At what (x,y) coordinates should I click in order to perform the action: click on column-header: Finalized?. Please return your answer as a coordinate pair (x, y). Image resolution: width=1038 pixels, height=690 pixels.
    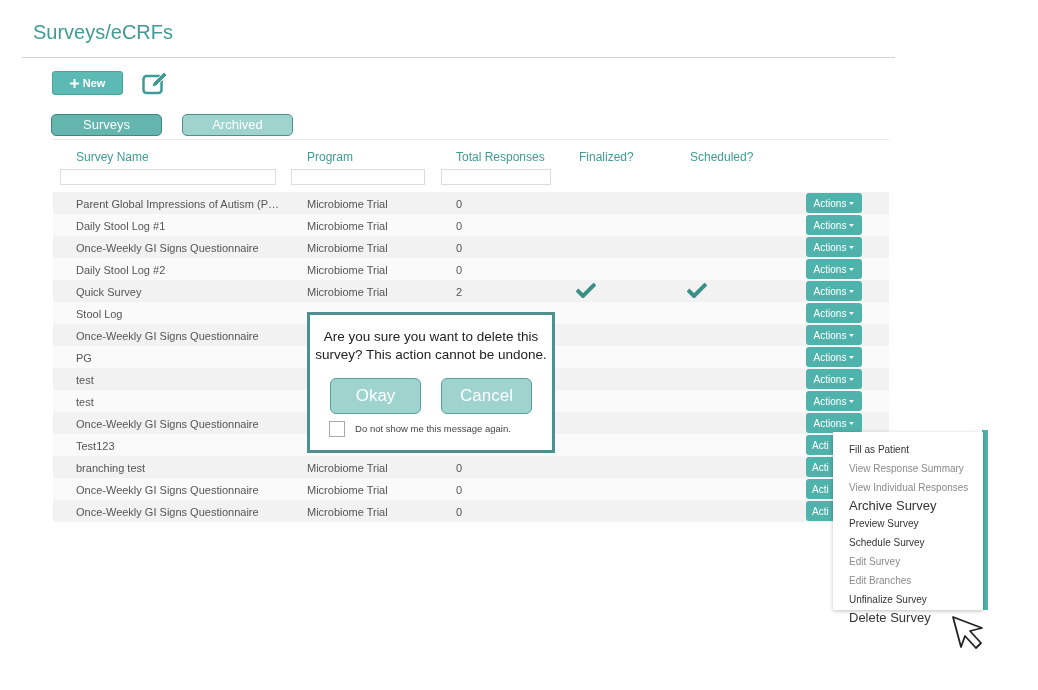
    Looking at the image, I should click on (606, 157).